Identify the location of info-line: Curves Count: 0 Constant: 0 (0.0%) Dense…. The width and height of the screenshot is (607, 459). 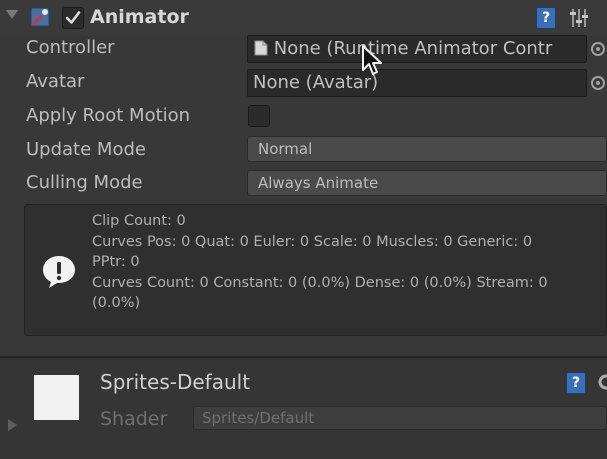
(320, 282).